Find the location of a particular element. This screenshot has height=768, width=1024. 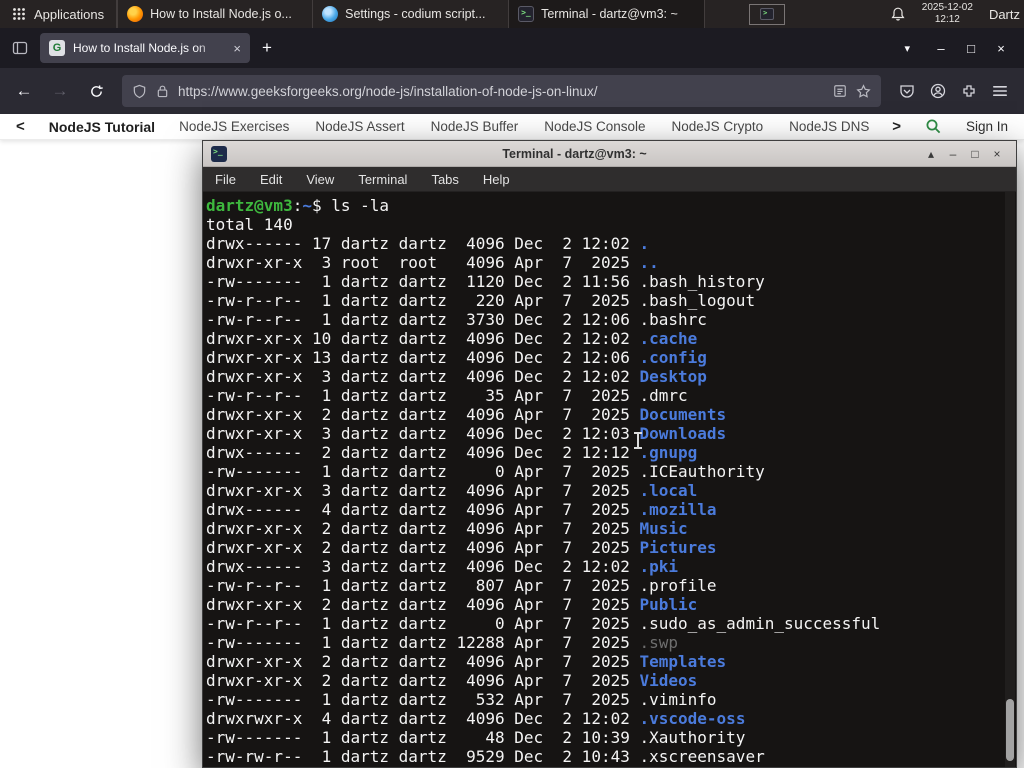

notification-bell-icon is located at coordinates (898, 14).